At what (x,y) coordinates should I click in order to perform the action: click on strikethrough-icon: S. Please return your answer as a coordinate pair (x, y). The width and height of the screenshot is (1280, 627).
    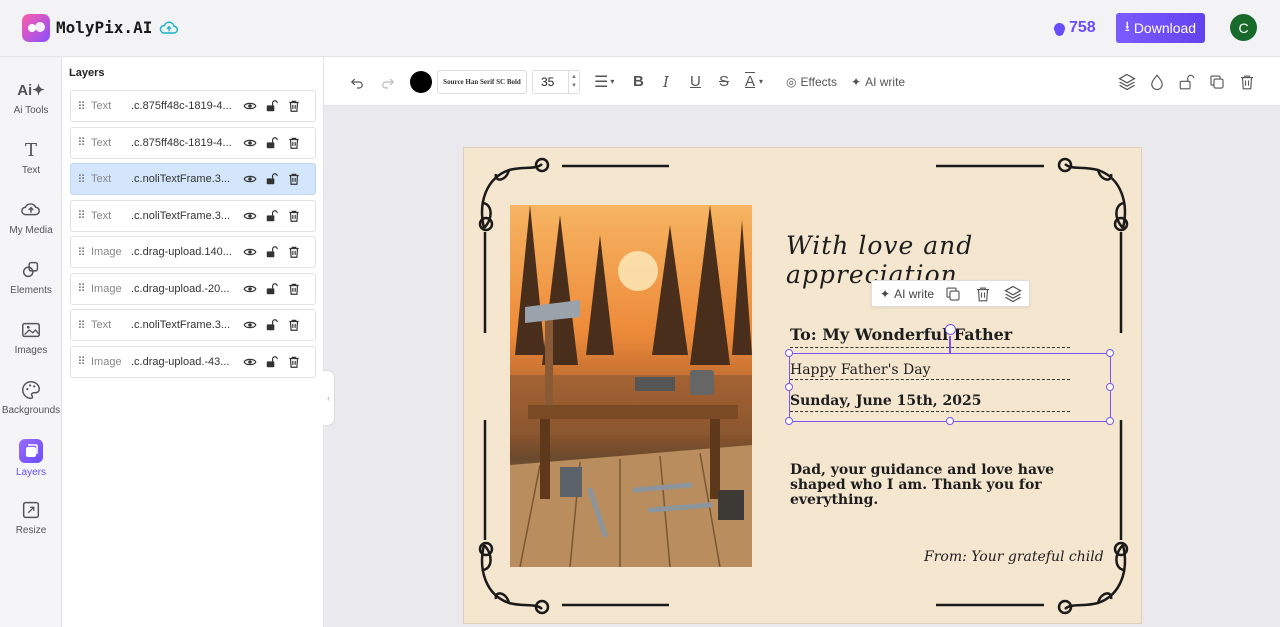
    Looking at the image, I should click on (724, 81).